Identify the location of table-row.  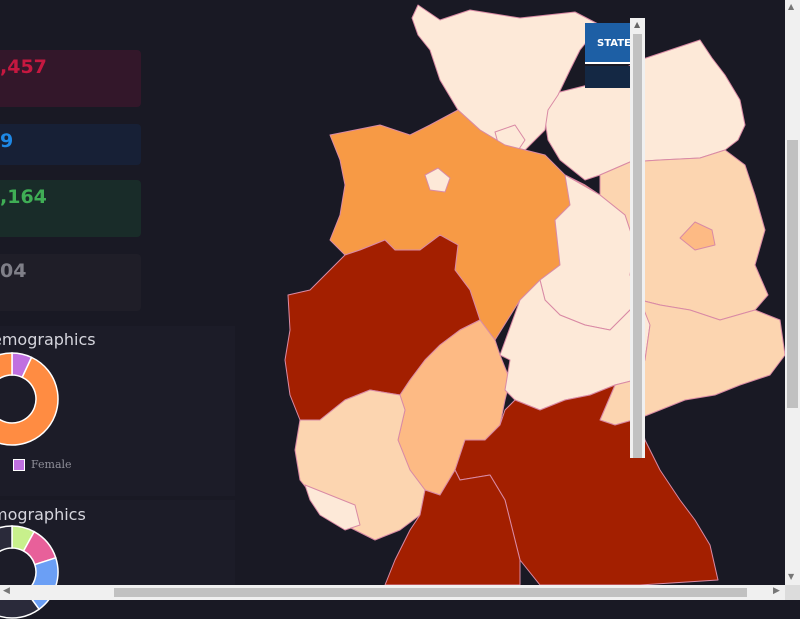
(610, 77).